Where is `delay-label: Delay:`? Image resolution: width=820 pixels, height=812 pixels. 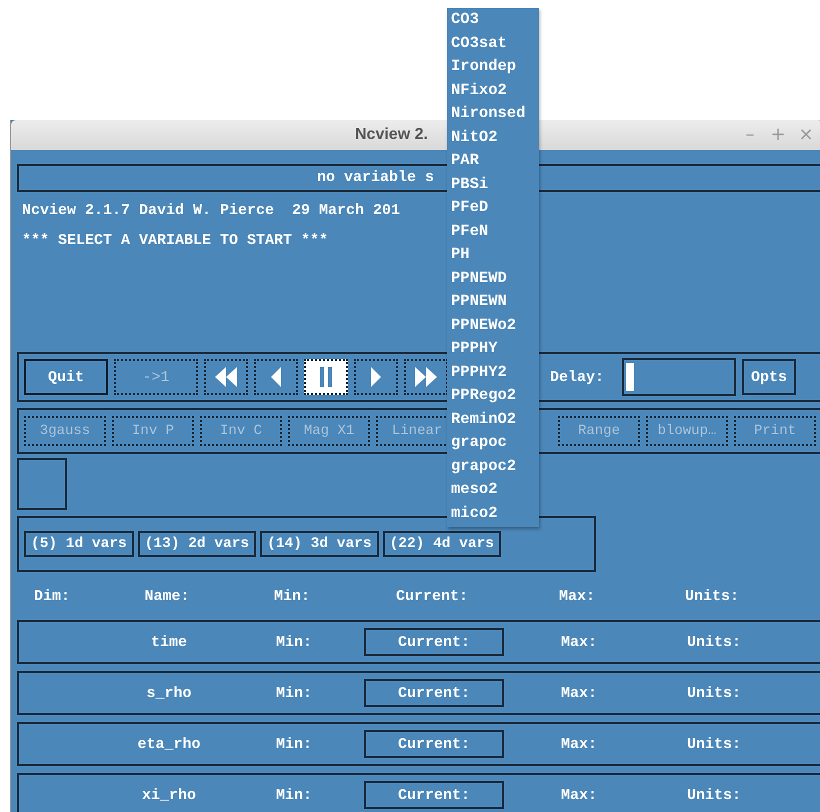
delay-label: Delay: is located at coordinates (577, 377).